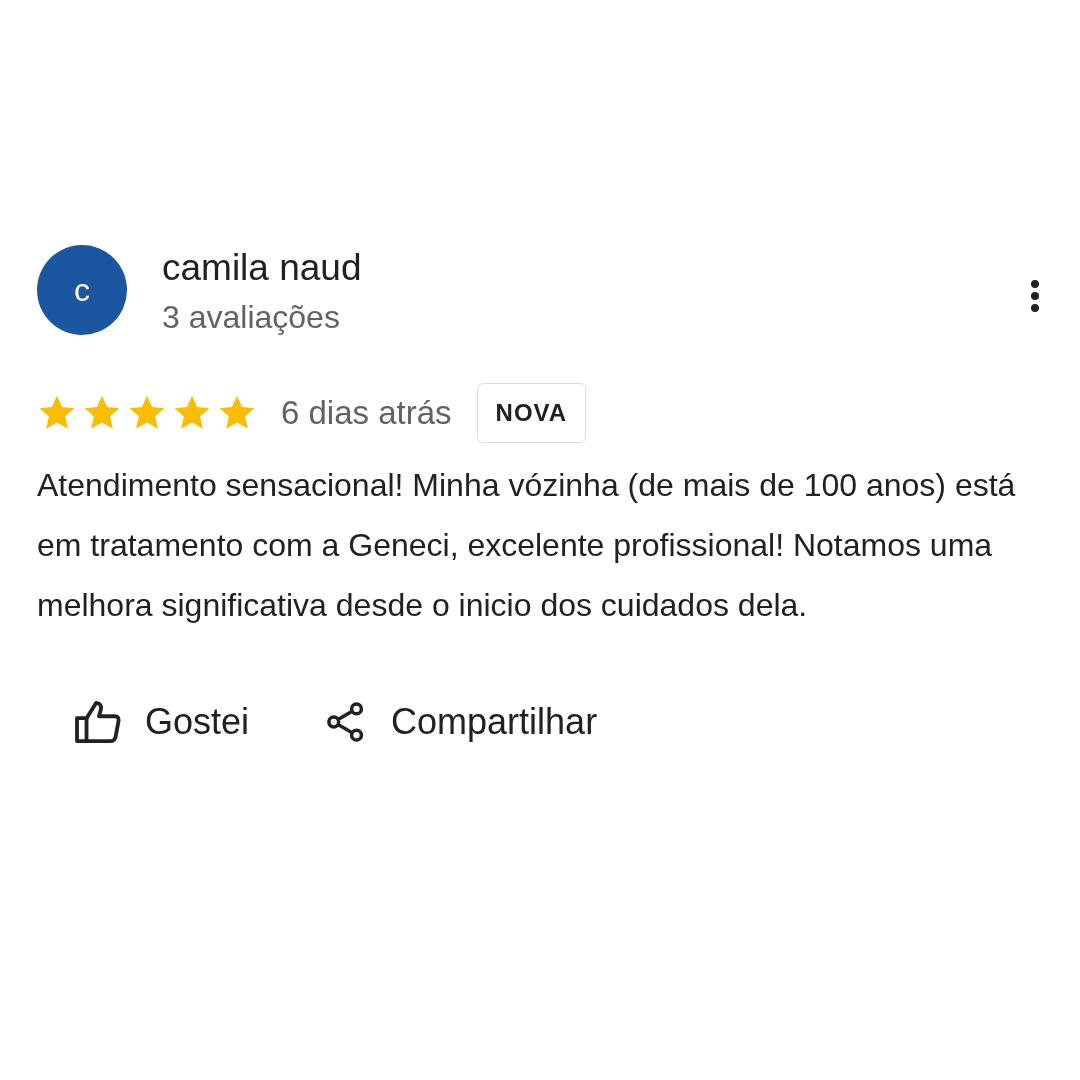  What do you see at coordinates (366, 413) in the screenshot?
I see `review-time: 6 dias atrás` at bounding box center [366, 413].